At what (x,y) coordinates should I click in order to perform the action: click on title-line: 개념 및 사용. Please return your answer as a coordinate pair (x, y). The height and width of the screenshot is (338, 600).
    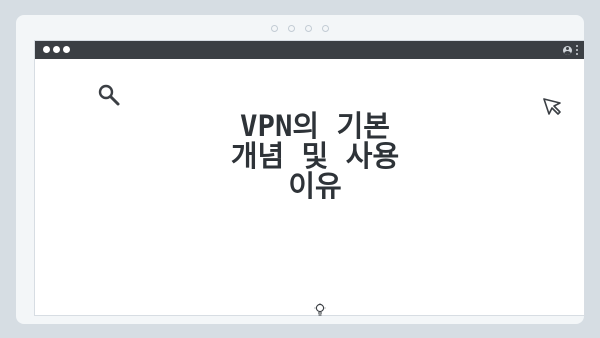
    Looking at the image, I should click on (315, 156).